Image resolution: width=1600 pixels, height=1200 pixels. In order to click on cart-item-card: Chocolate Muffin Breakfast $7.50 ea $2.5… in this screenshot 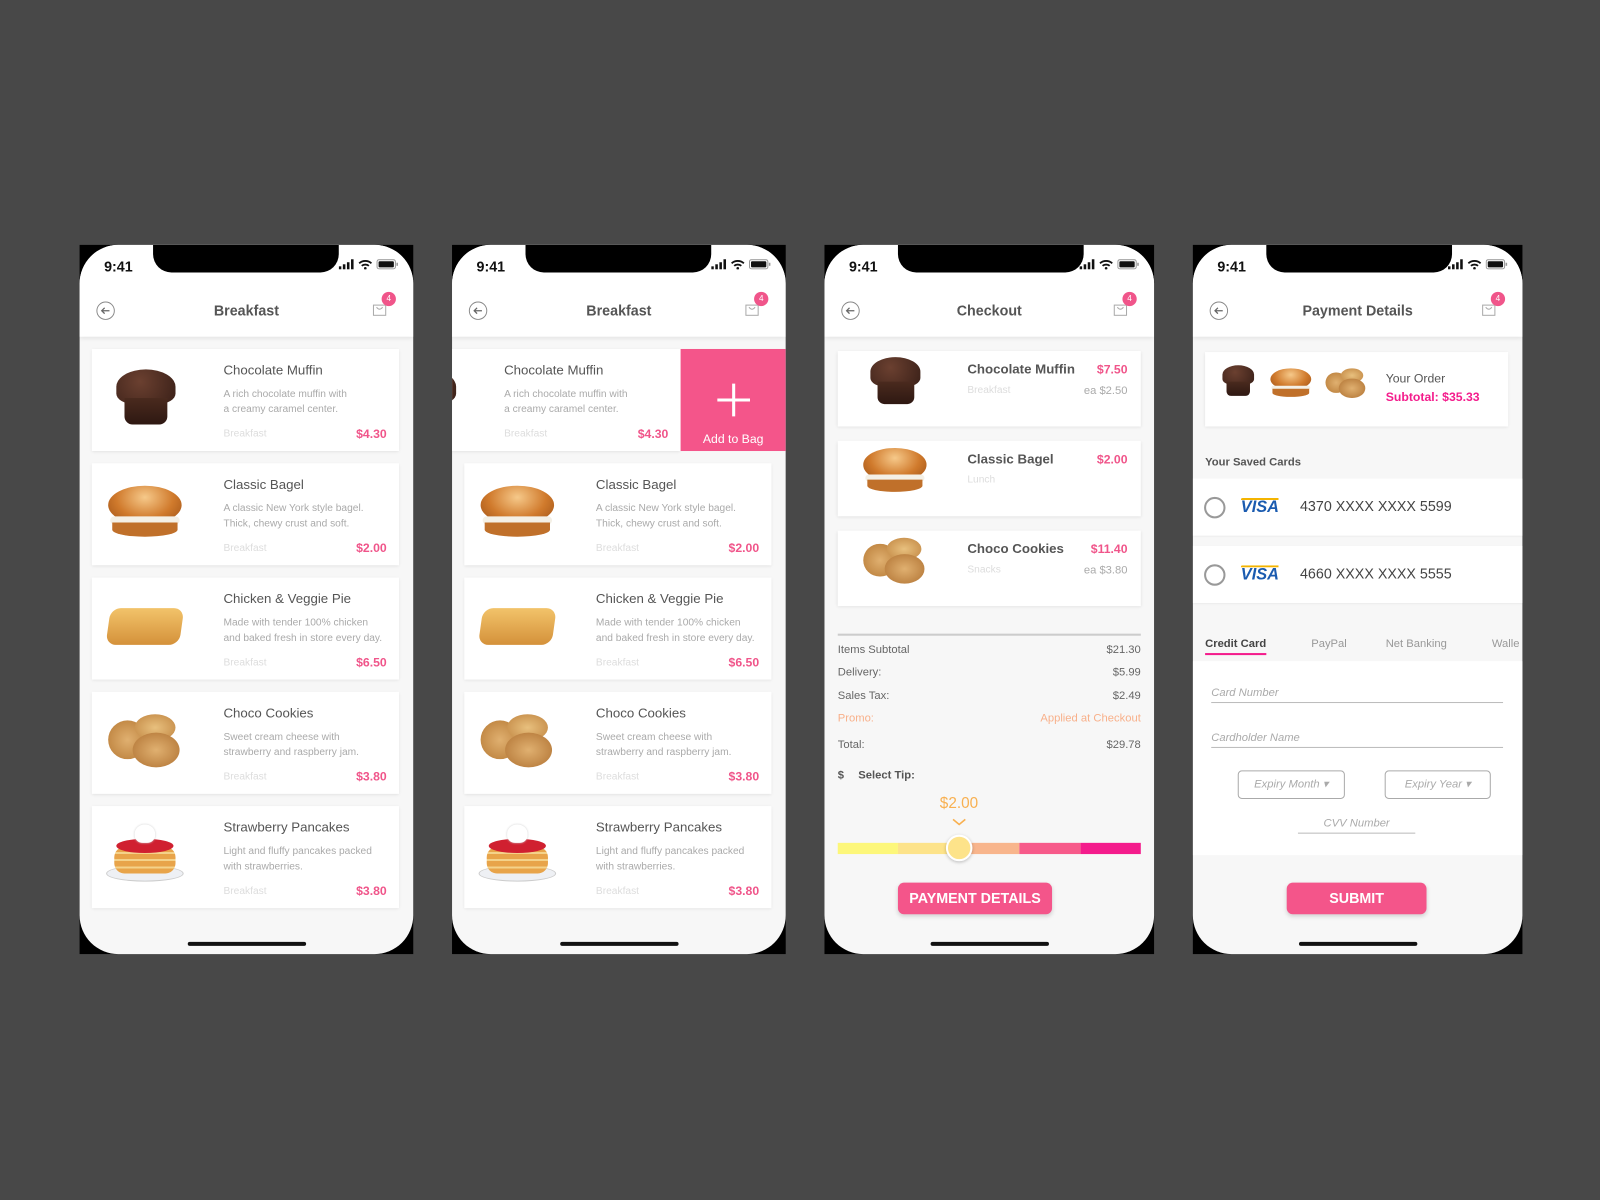, I will do `click(989, 389)`.